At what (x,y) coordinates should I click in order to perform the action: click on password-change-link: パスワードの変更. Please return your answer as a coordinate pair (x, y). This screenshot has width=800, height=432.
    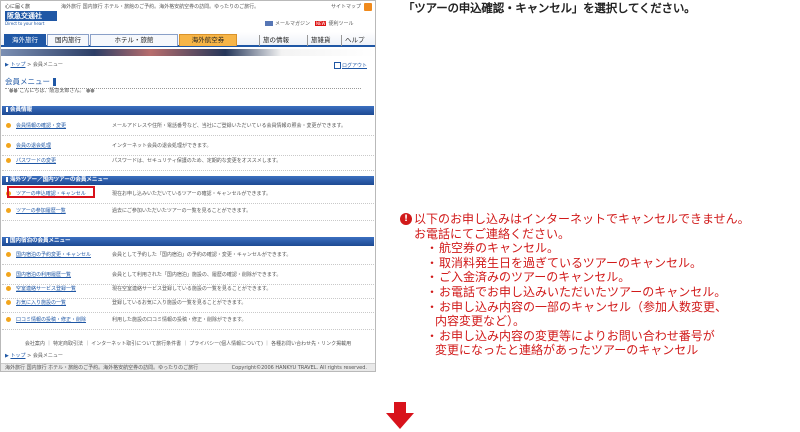
    Looking at the image, I should click on (36, 161).